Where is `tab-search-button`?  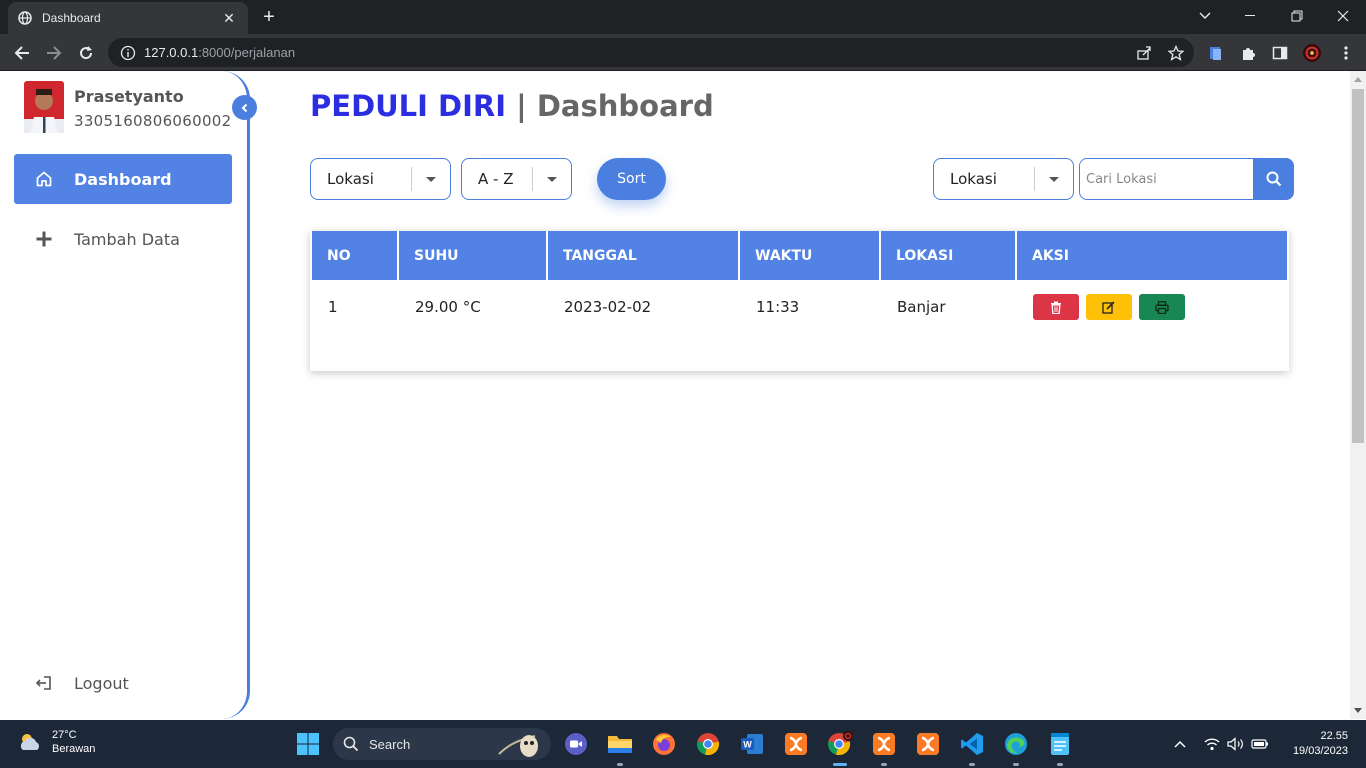
tab-search-button is located at coordinates (1205, 16).